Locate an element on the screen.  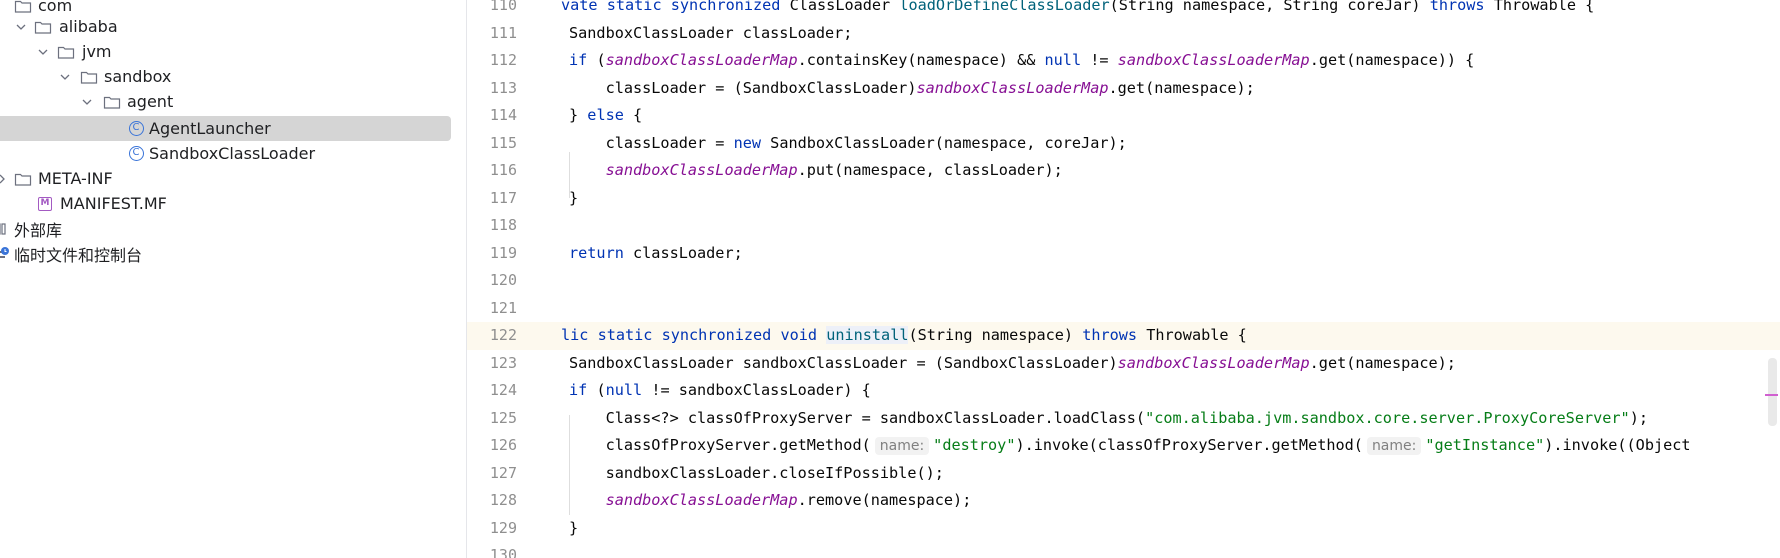
tree-item-label: 外部库 is located at coordinates (38, 230).